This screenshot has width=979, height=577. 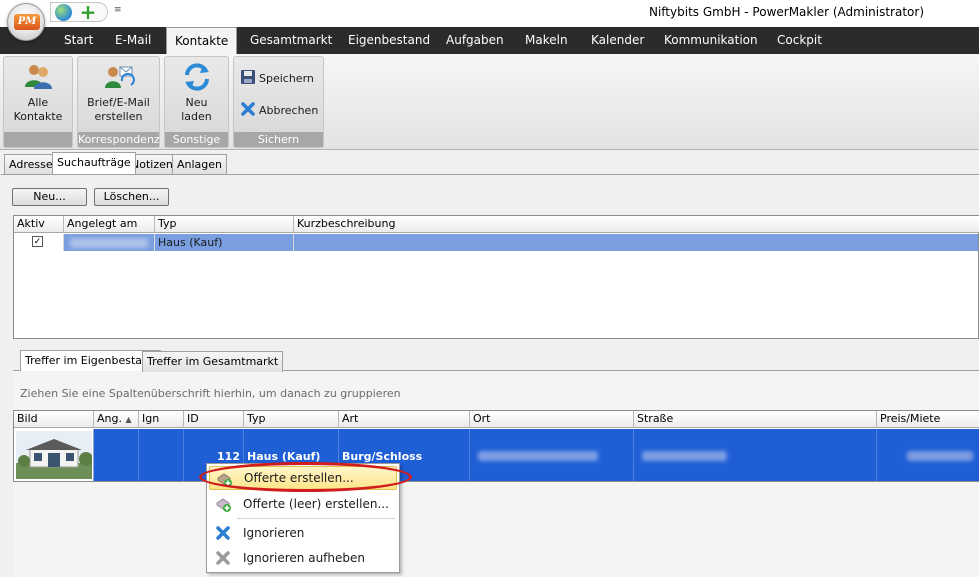 What do you see at coordinates (755, 455) in the screenshot?
I see `strasse-cell` at bounding box center [755, 455].